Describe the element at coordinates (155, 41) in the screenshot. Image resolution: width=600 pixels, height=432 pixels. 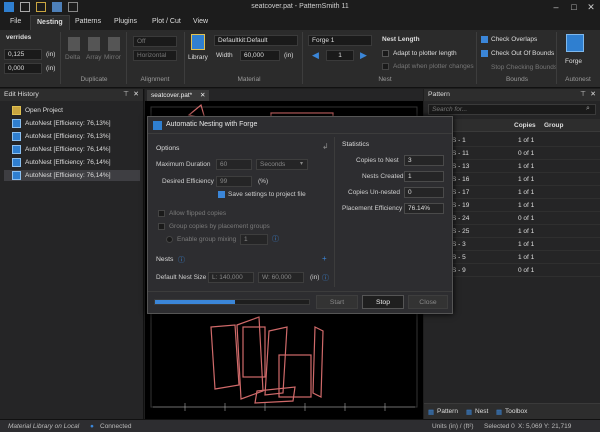
I see `alignment-off-select: Off` at that location.